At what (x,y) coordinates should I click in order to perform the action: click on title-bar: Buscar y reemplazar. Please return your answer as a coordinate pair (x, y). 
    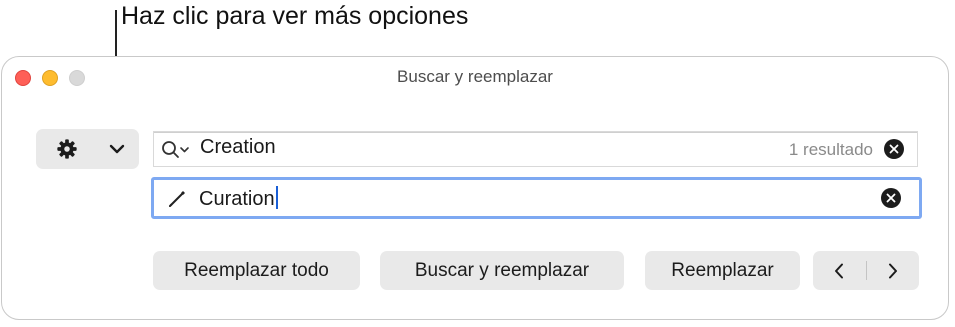
    Looking at the image, I should click on (475, 78).